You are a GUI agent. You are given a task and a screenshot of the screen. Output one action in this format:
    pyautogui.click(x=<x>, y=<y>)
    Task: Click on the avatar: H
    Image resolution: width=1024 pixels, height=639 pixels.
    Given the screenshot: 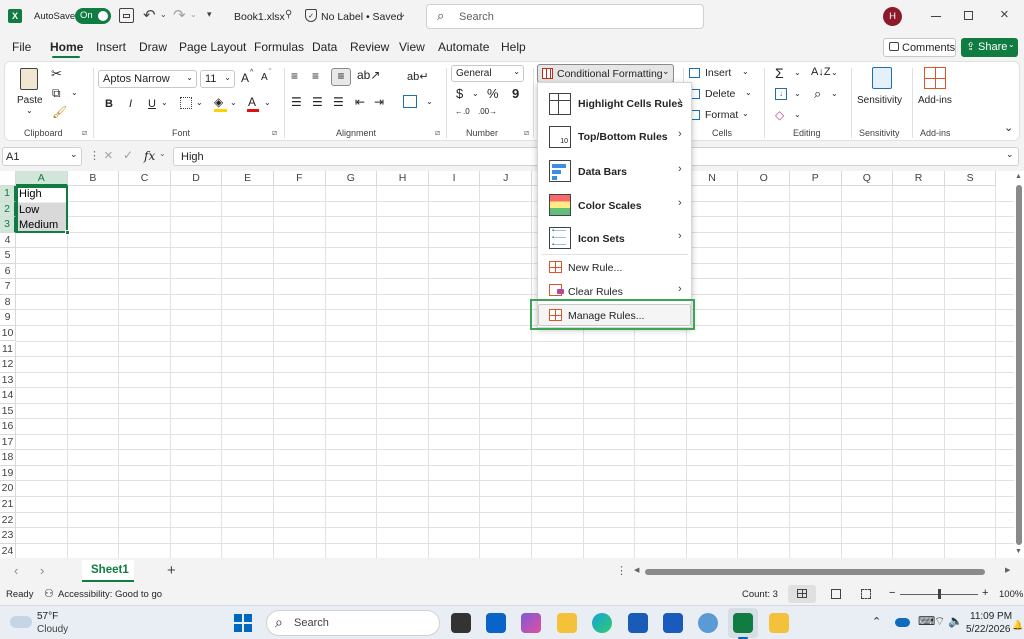 What is the action you would take?
    pyautogui.click(x=892, y=16)
    